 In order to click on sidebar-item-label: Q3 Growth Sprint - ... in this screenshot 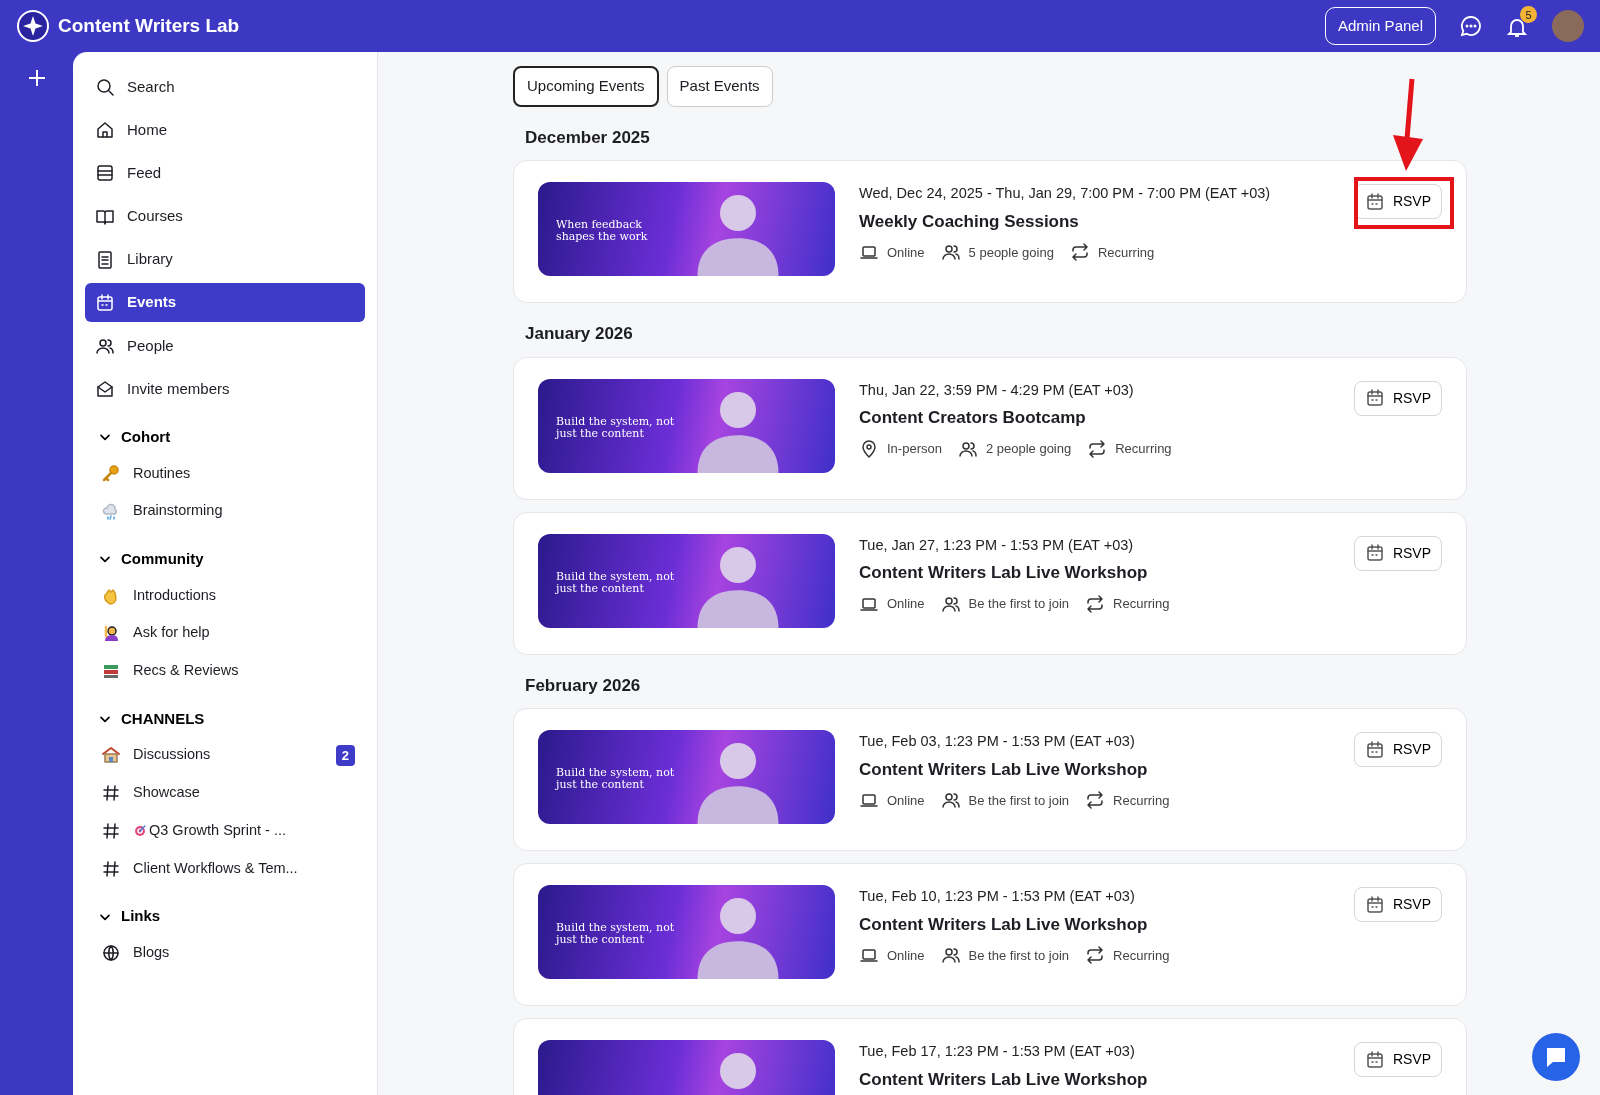, I will do `click(217, 830)`.